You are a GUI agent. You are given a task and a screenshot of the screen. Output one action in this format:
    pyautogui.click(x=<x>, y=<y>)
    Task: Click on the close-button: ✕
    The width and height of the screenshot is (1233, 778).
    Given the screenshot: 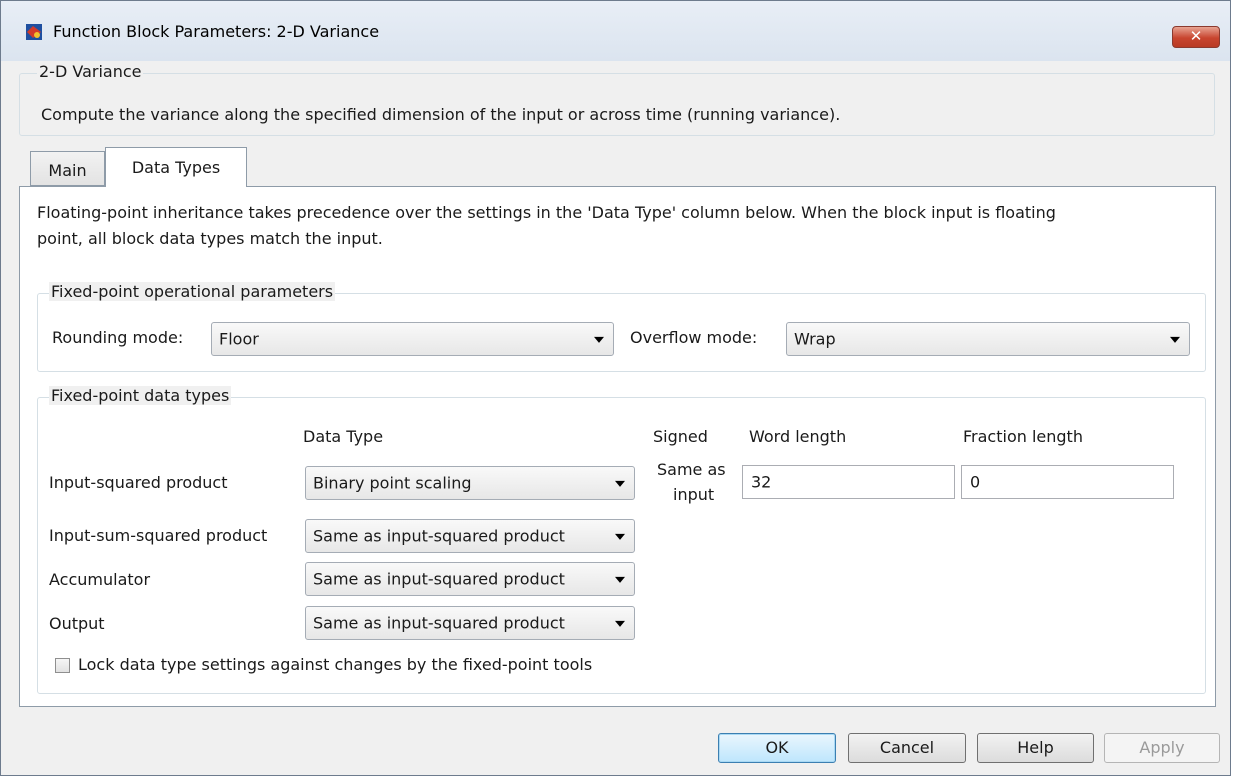 What is the action you would take?
    pyautogui.click(x=1196, y=37)
    